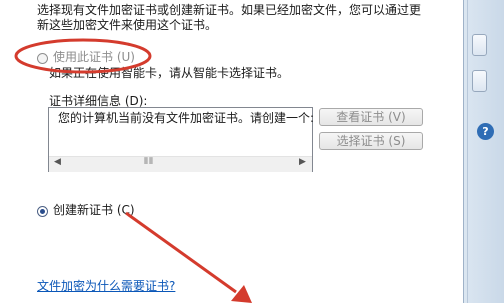  Describe the element at coordinates (483, 151) in the screenshot. I see `background-window-strip: ?` at that location.